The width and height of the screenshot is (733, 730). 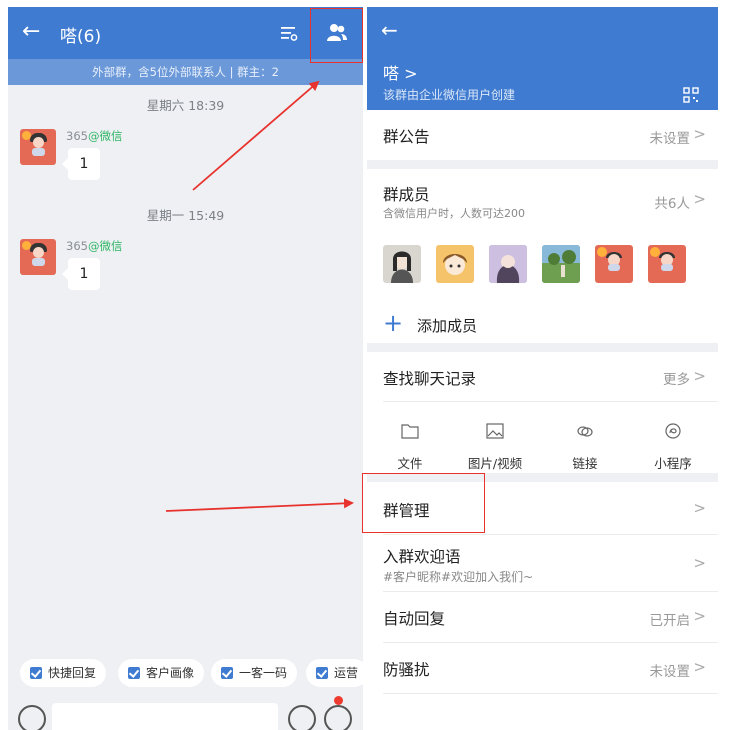 I want to click on voice-icon, so click(x=32, y=717).